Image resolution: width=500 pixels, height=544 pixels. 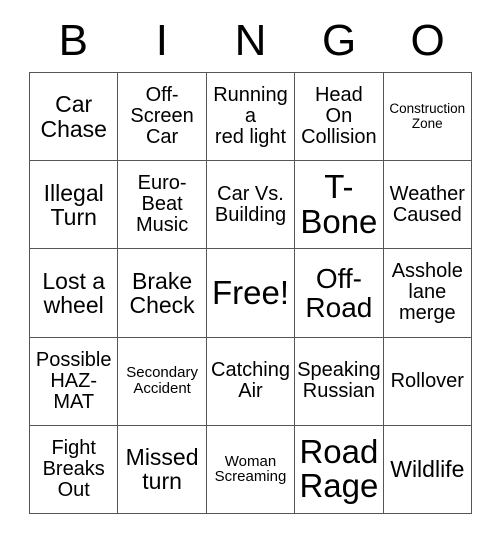 I want to click on bingo-header-letter-i: I, so click(x=161, y=40).